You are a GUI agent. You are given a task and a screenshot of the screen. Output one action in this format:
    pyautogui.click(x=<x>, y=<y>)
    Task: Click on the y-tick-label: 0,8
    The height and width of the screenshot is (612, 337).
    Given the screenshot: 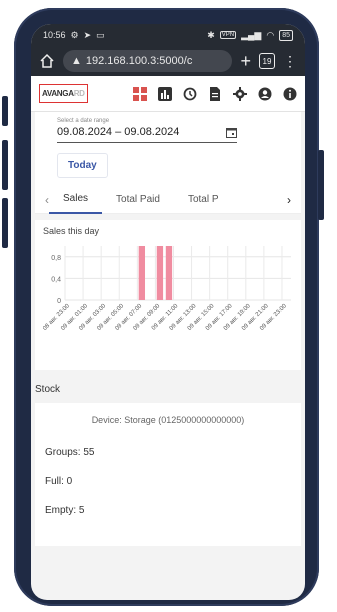 What is the action you would take?
    pyautogui.click(x=56, y=258)
    